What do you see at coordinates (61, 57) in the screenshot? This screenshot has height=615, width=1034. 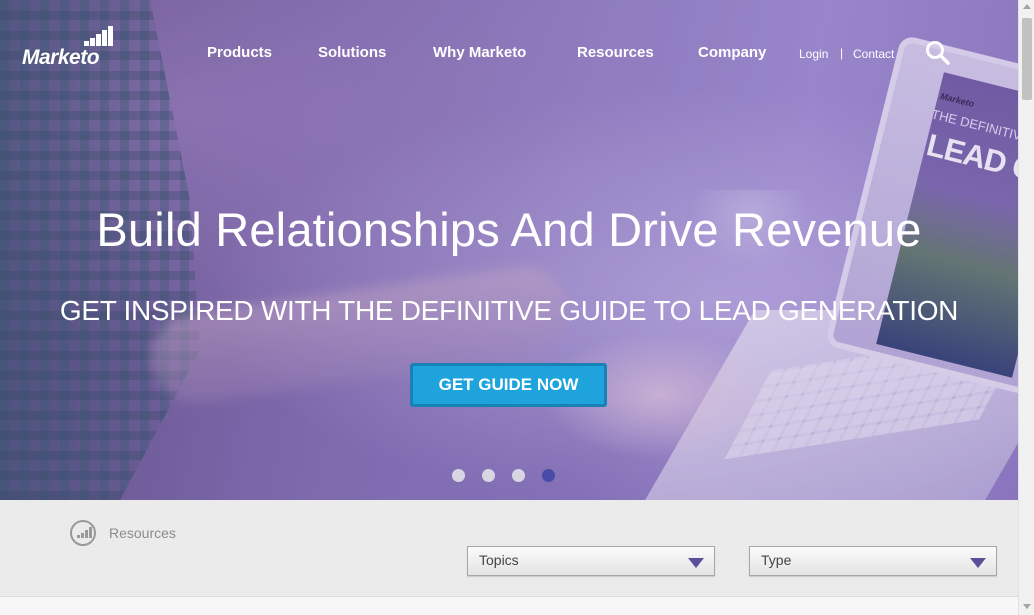 I see `logo-wordmark: Marketo` at bounding box center [61, 57].